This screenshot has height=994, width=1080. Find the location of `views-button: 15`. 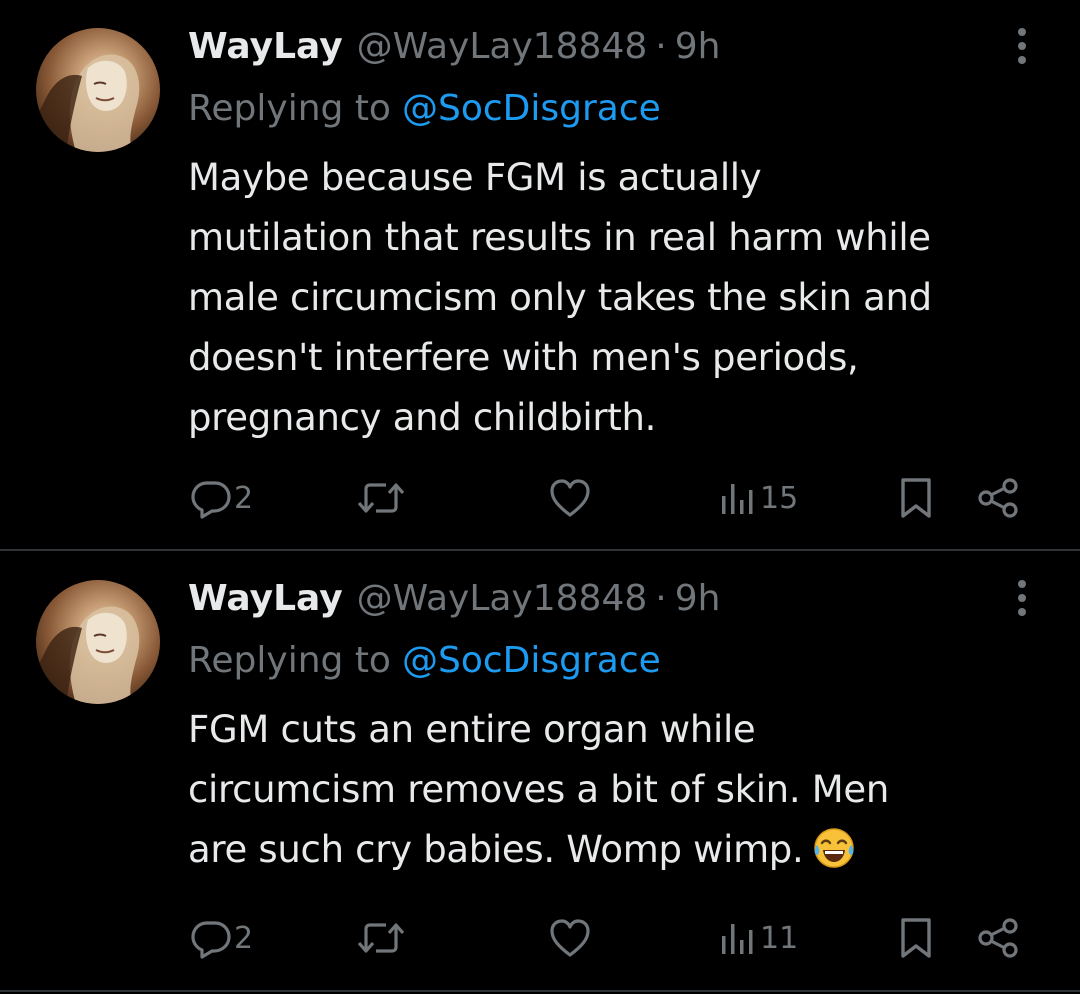

views-button: 15 is located at coordinates (758, 498).